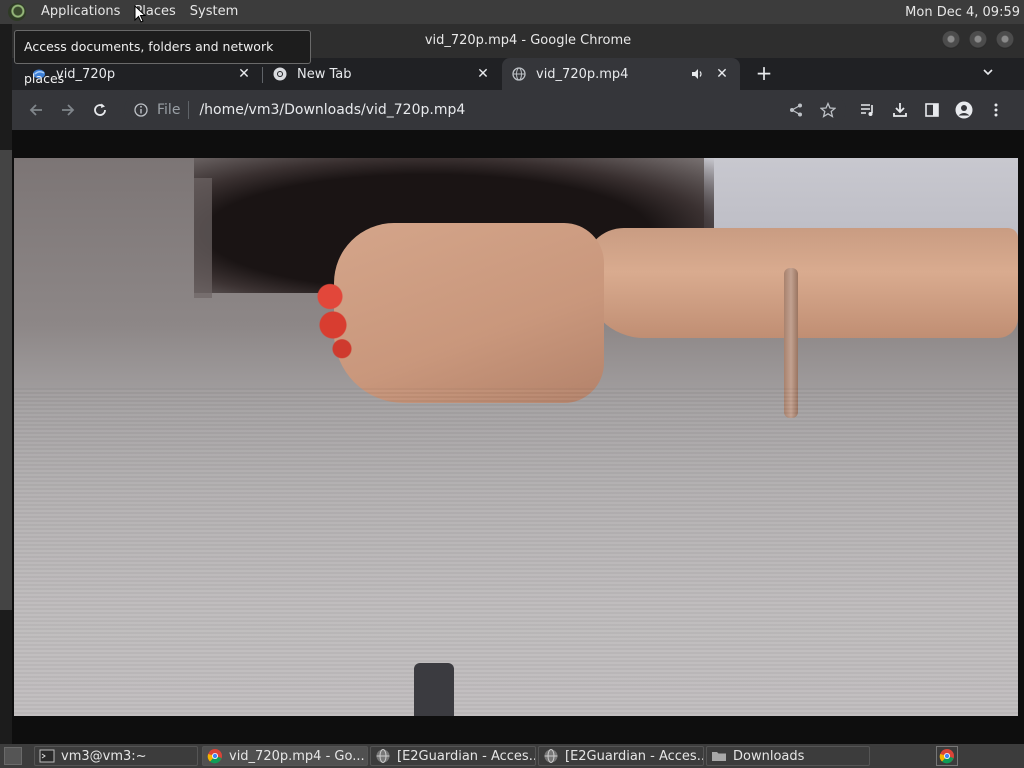  I want to click on maximize-window-button, so click(978, 40).